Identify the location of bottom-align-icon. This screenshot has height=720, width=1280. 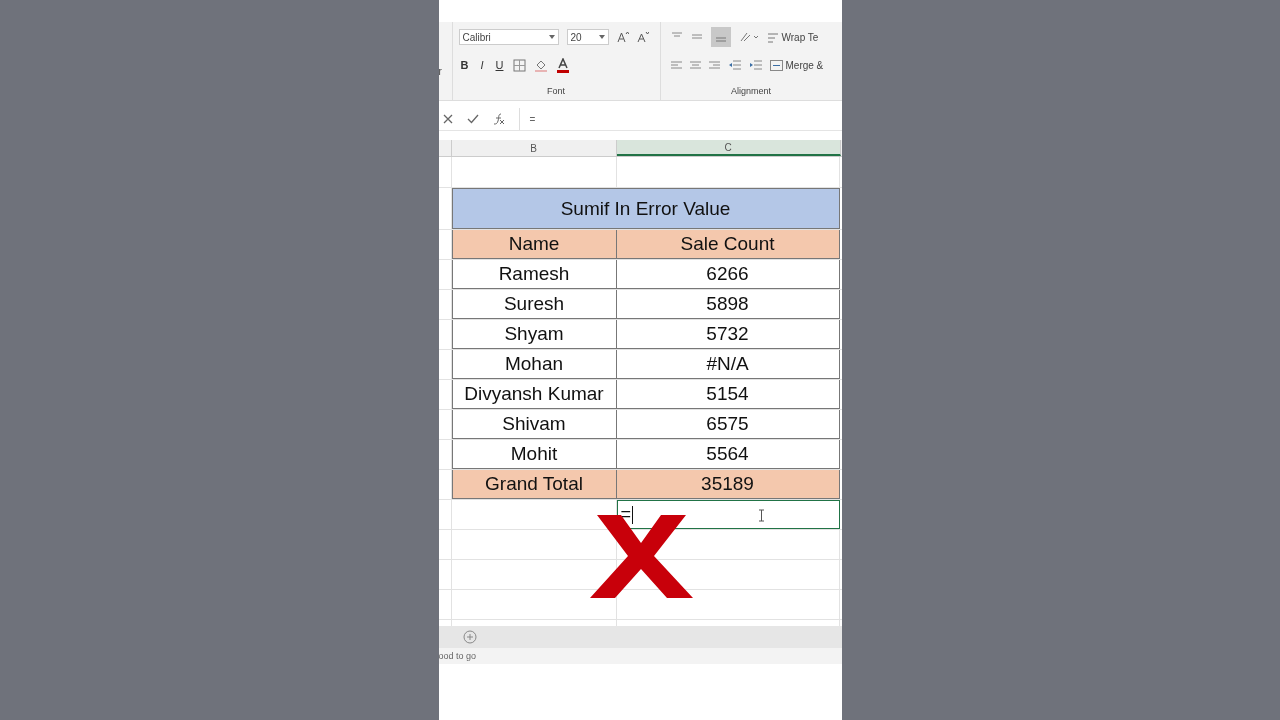
(720, 37).